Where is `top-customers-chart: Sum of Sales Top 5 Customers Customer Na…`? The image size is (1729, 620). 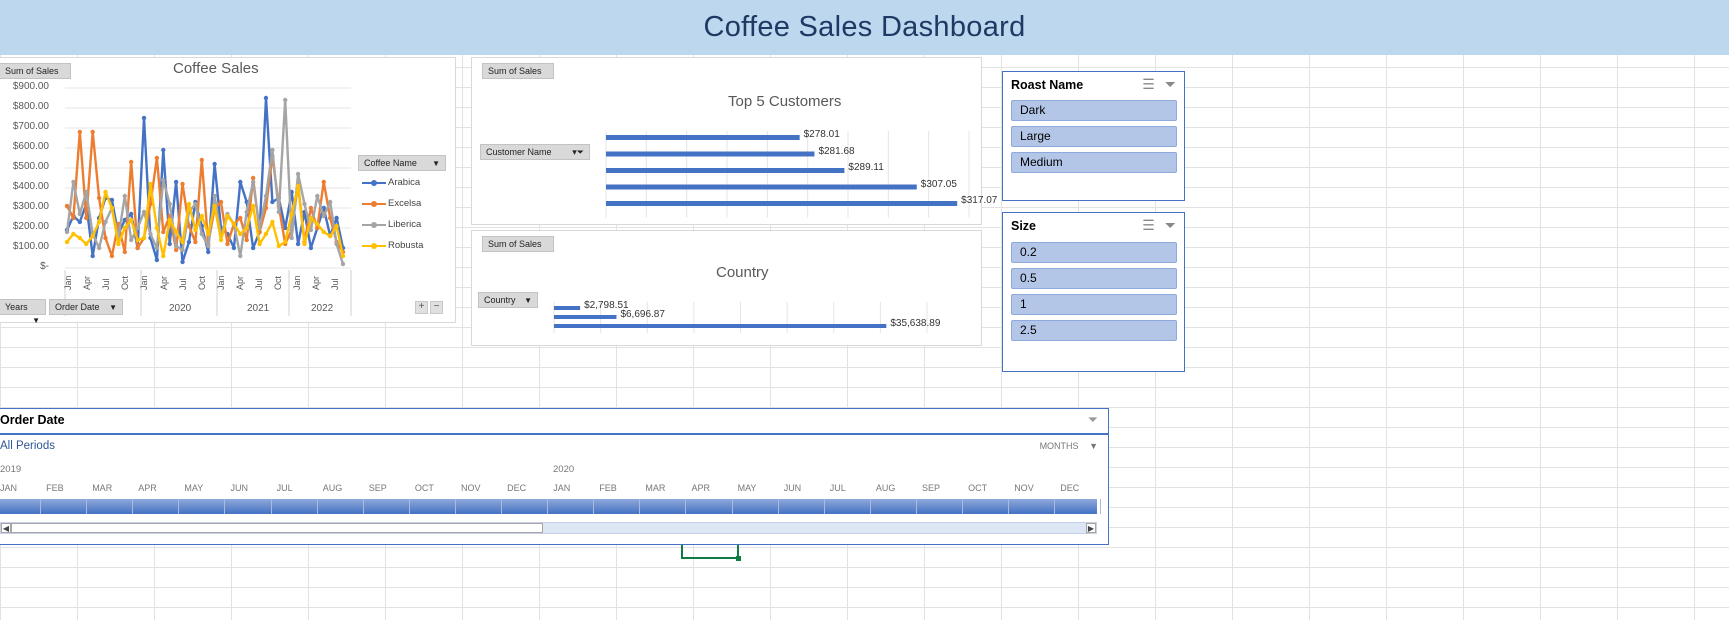 top-customers-chart: Sum of Sales Top 5 Customers Customer Na… is located at coordinates (734, 141).